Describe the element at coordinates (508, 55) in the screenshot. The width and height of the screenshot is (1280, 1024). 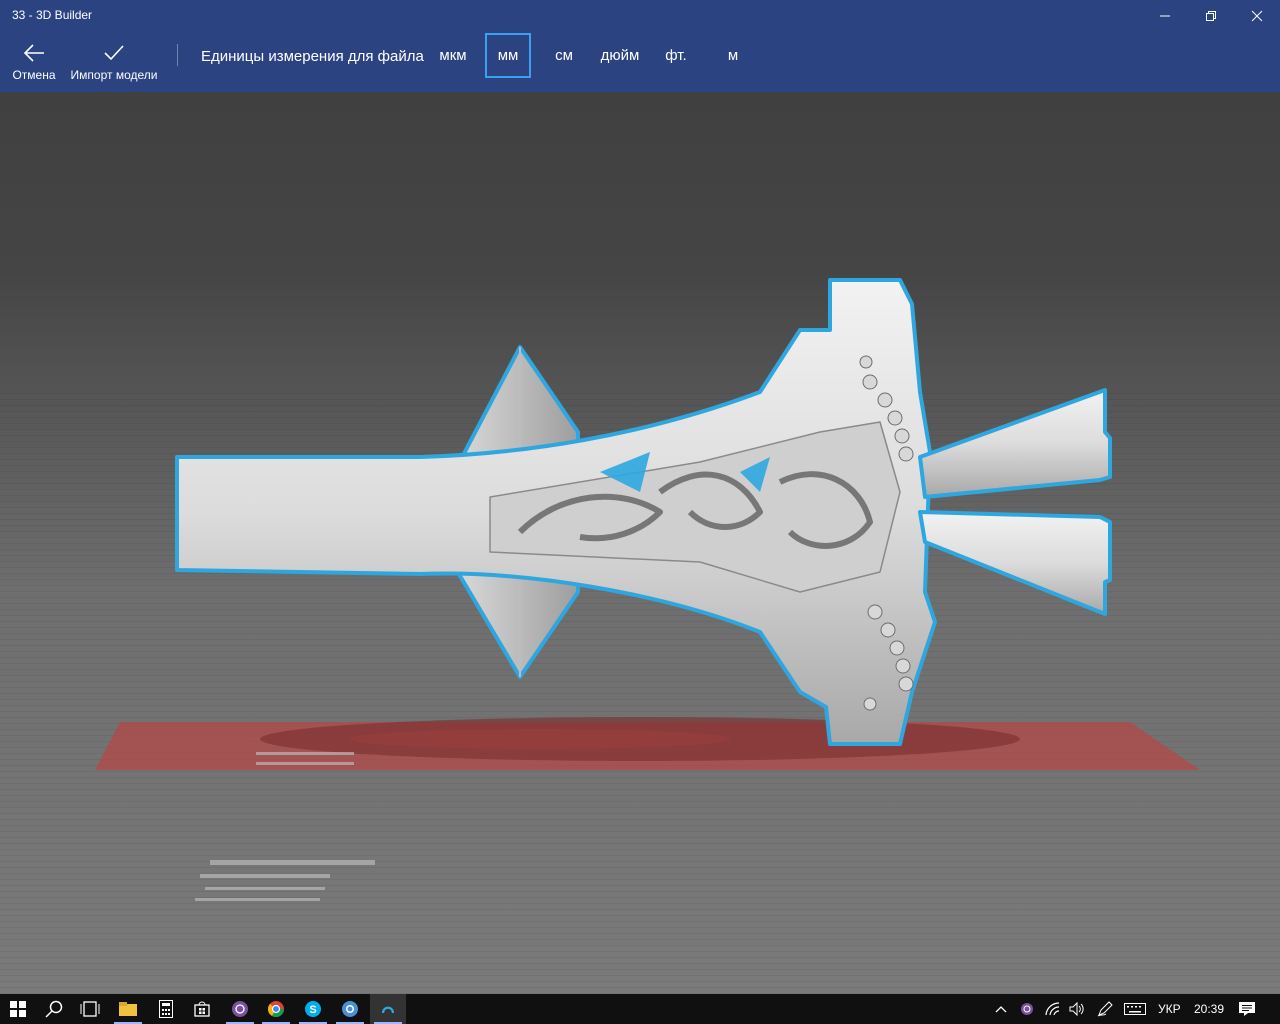
I see `unit-option-mm: мм` at that location.